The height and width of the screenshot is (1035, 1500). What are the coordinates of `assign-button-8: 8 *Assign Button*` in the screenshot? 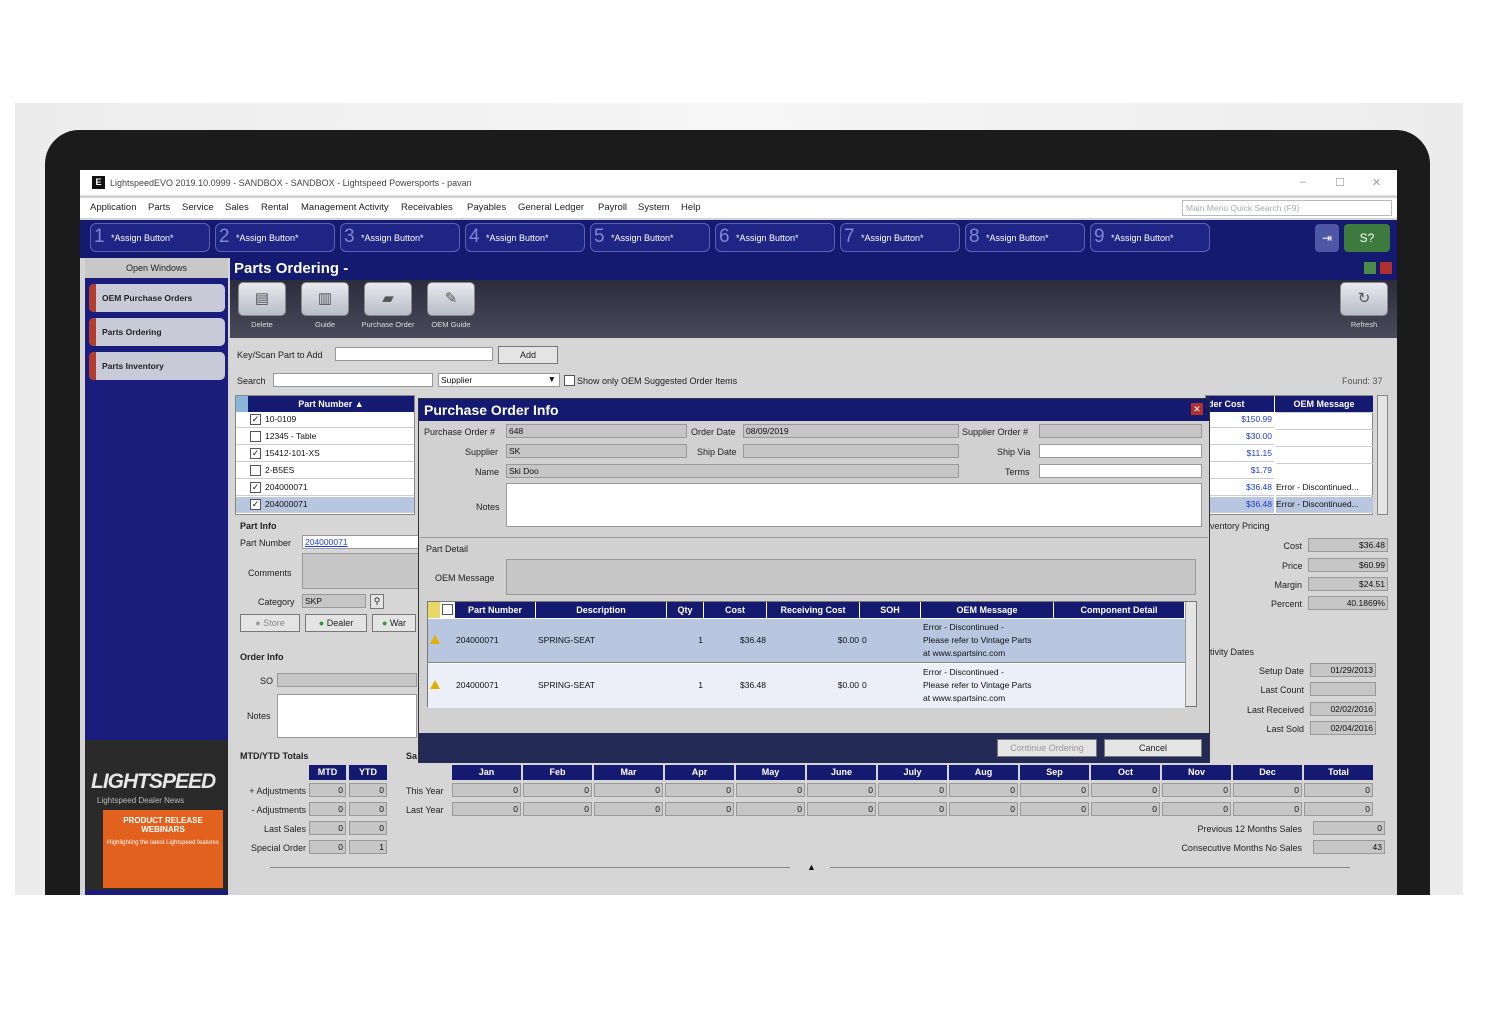 It's located at (1025, 237).